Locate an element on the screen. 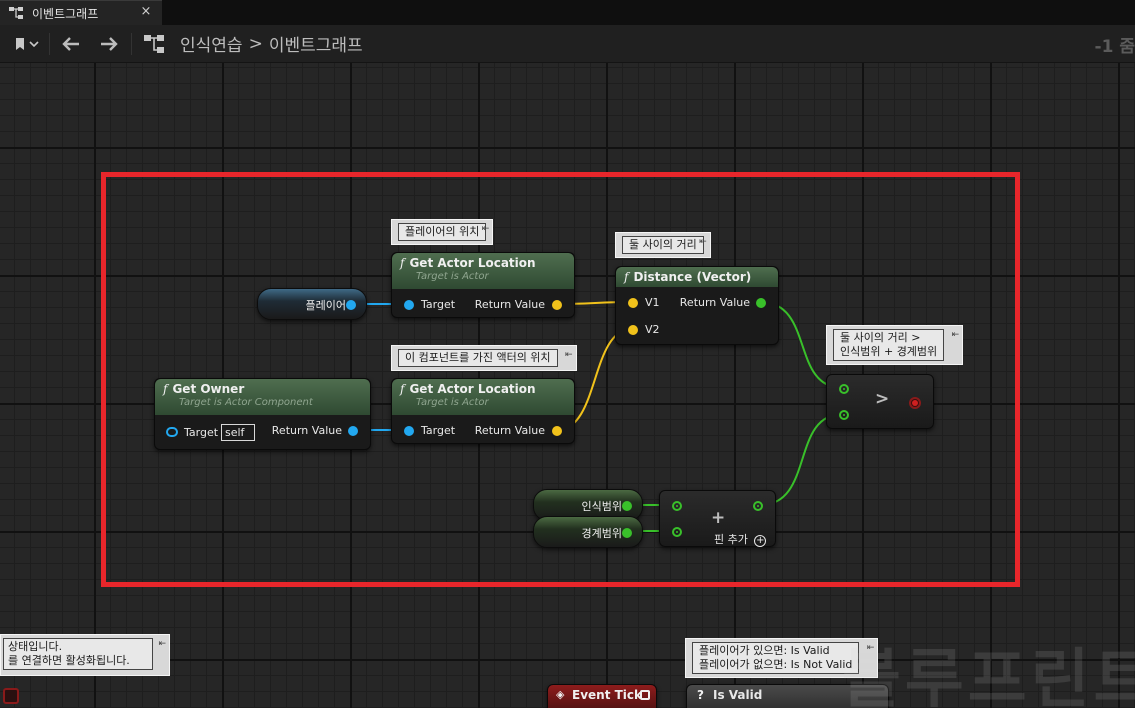 The image size is (1135, 708). toolbar-divider is located at coordinates (49, 44).